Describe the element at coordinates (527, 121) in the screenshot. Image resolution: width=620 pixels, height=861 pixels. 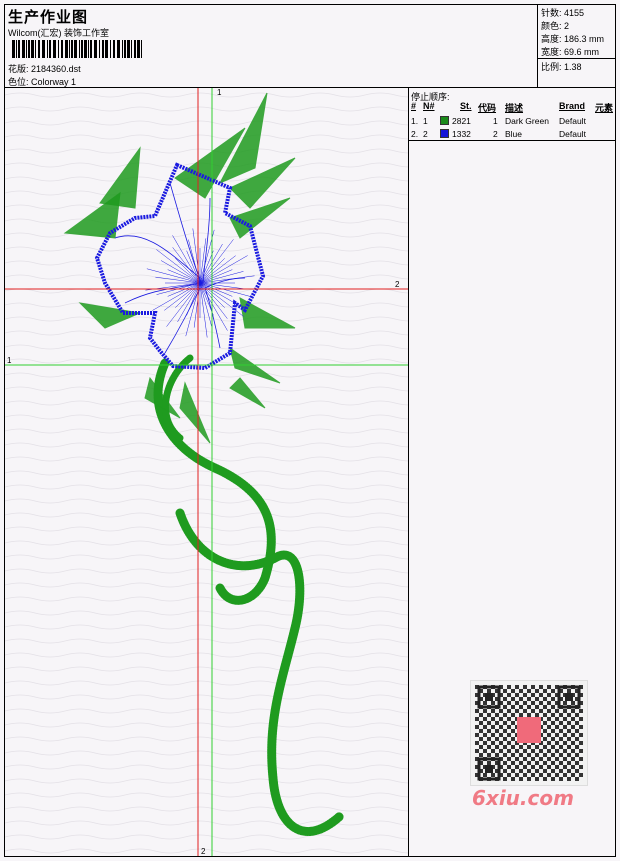
I see `row-desc: Dark Green` at that location.